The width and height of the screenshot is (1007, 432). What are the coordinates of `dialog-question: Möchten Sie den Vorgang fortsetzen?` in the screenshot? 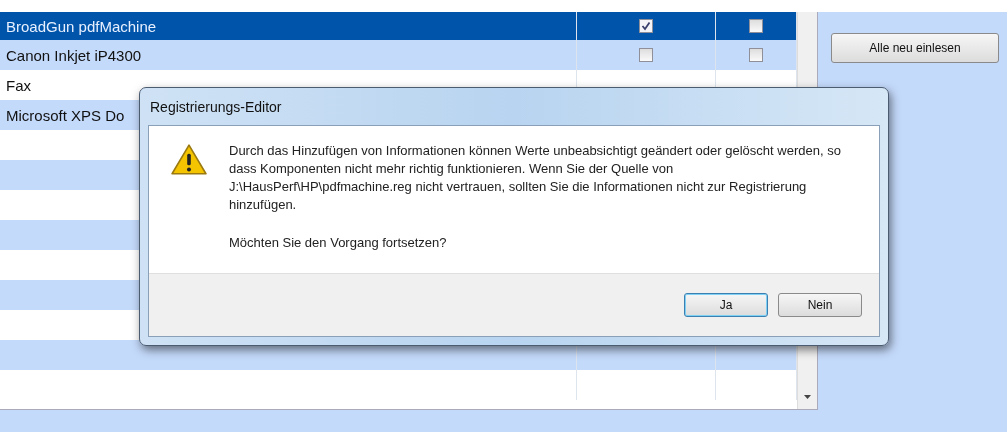 It's located at (338, 243).